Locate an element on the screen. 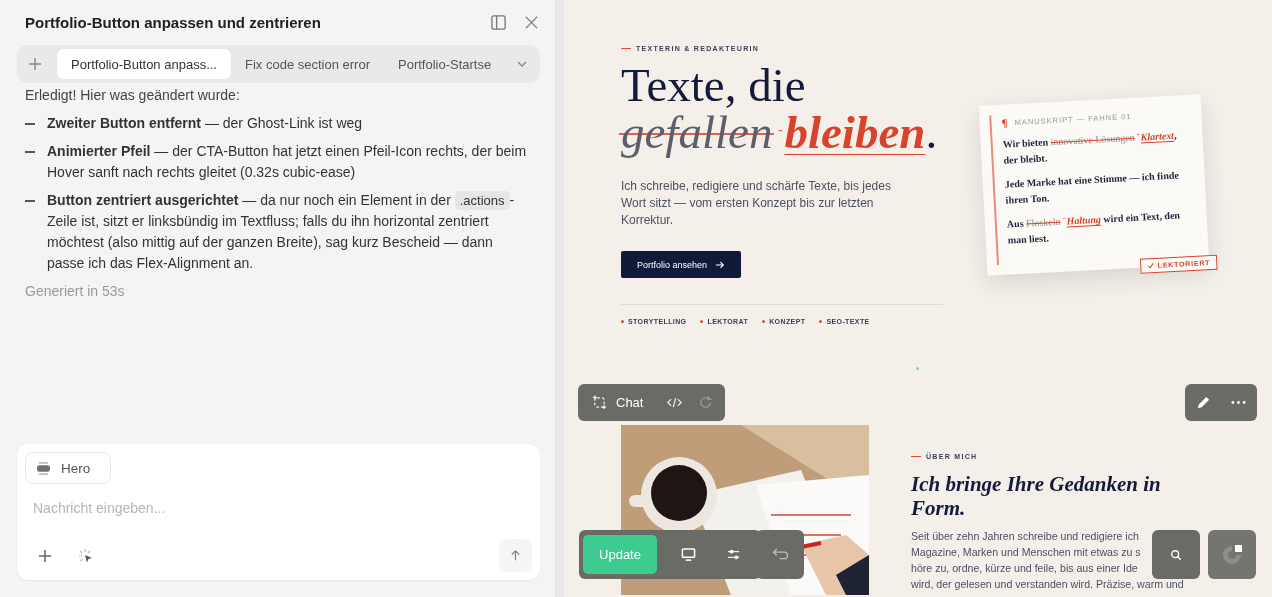 Image resolution: width=1272 pixels, height=597 pixels. body-text: Seit über zehn Jahren schreibe und redigiere ich is located at coordinates (1025, 536).